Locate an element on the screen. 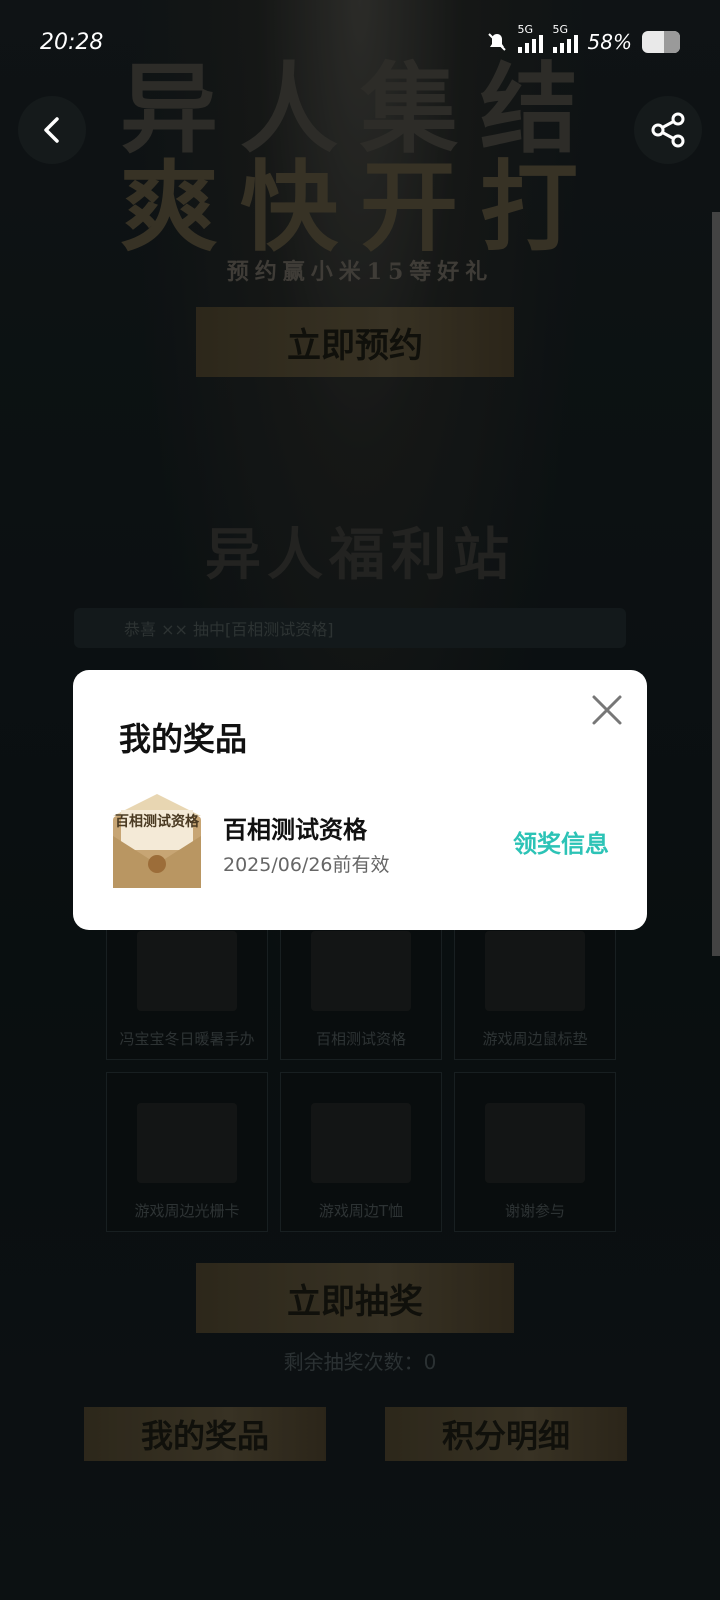  status-bar: 20:28 5G 5G 58% is located at coordinates (360, 43).